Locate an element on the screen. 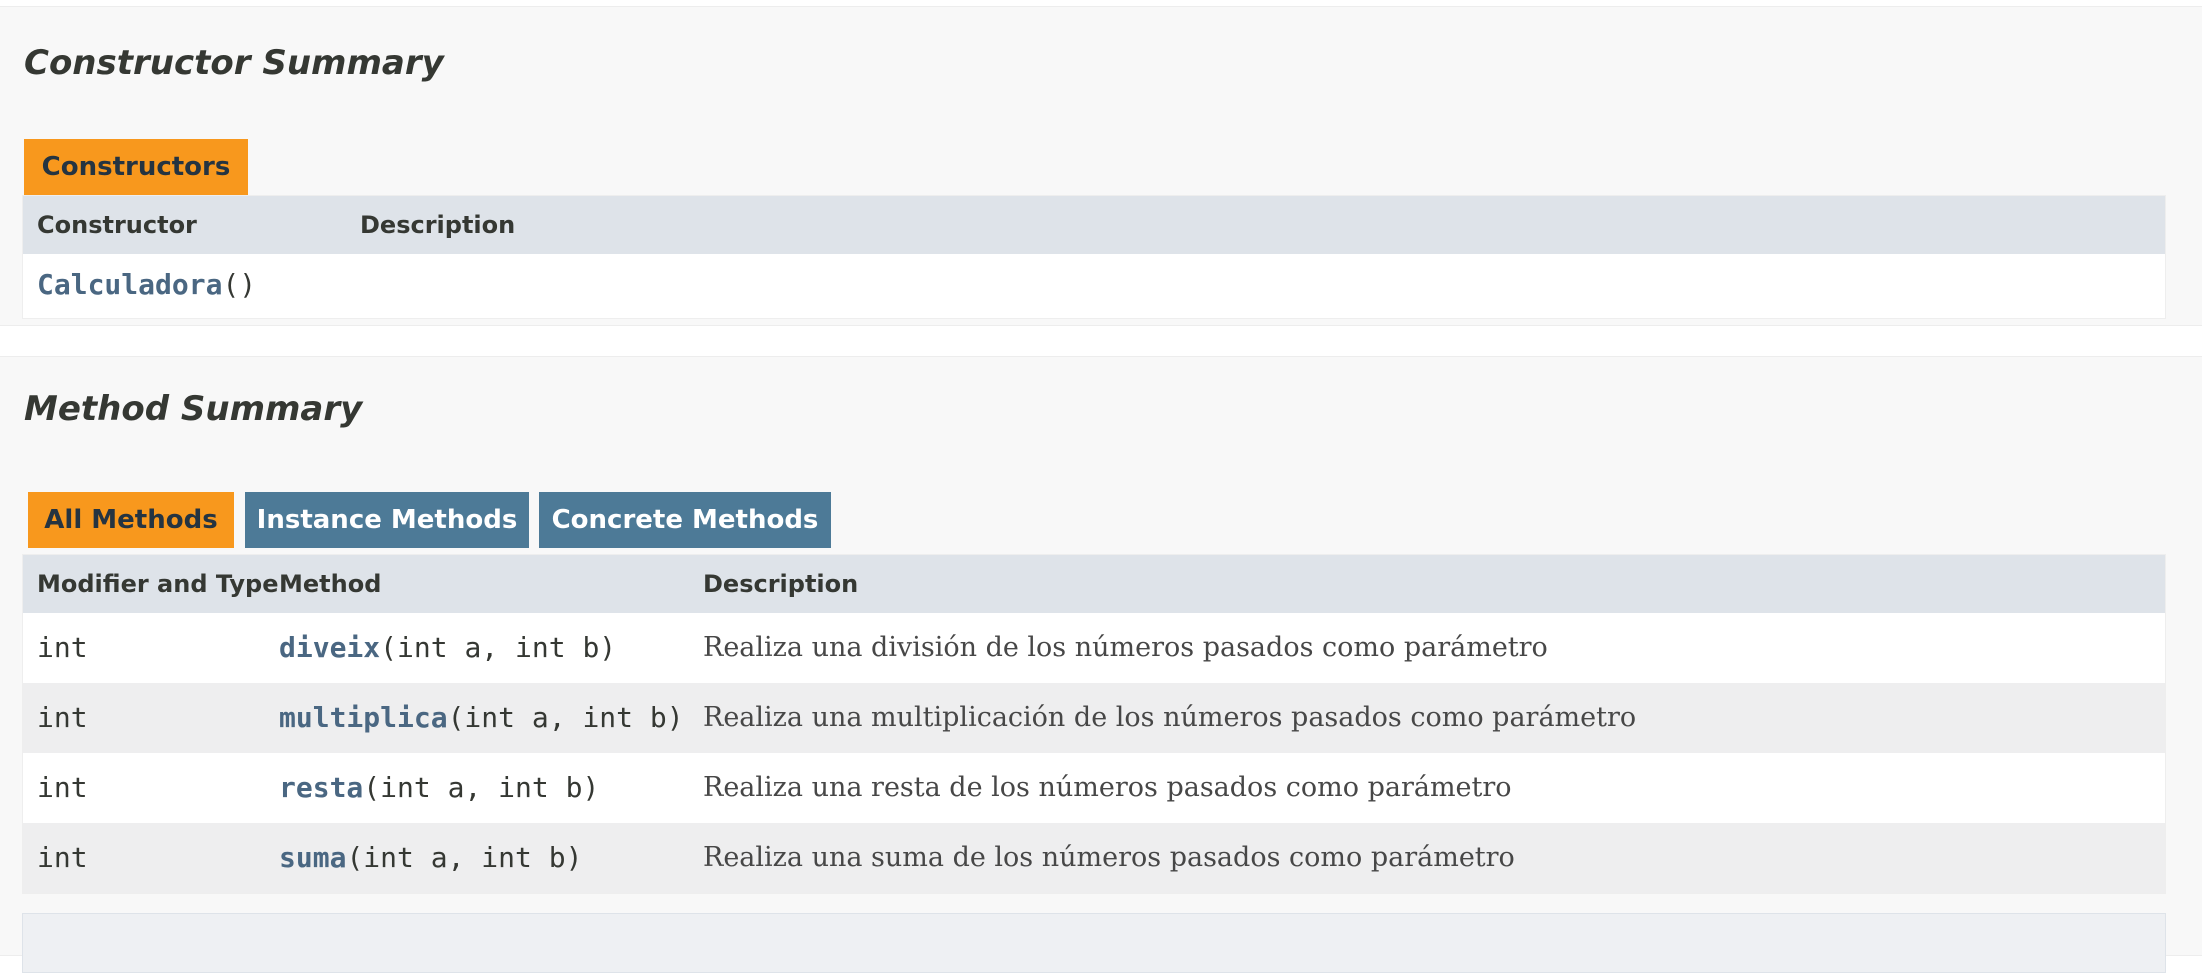  tab-concrete-methods: Concrete Methods is located at coordinates (685, 520).